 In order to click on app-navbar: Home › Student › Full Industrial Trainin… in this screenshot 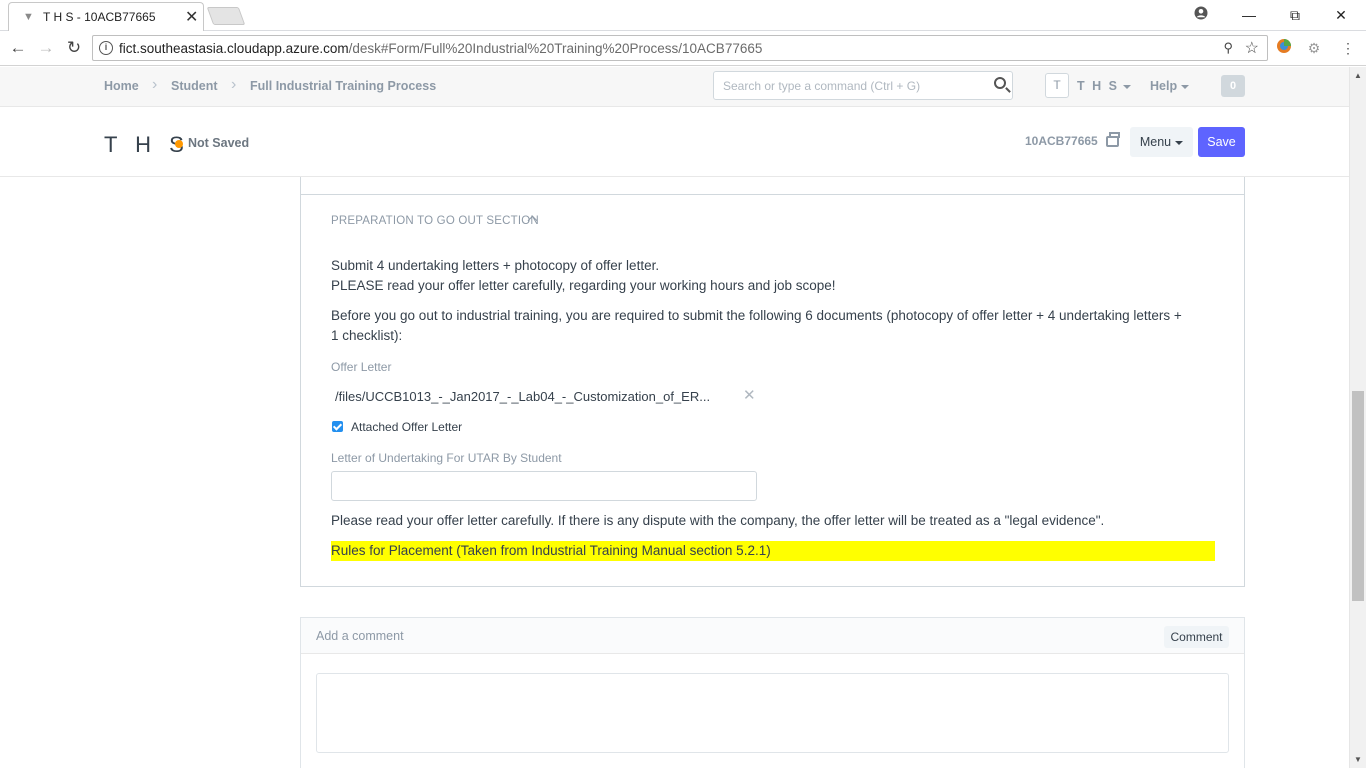, I will do `click(674, 87)`.